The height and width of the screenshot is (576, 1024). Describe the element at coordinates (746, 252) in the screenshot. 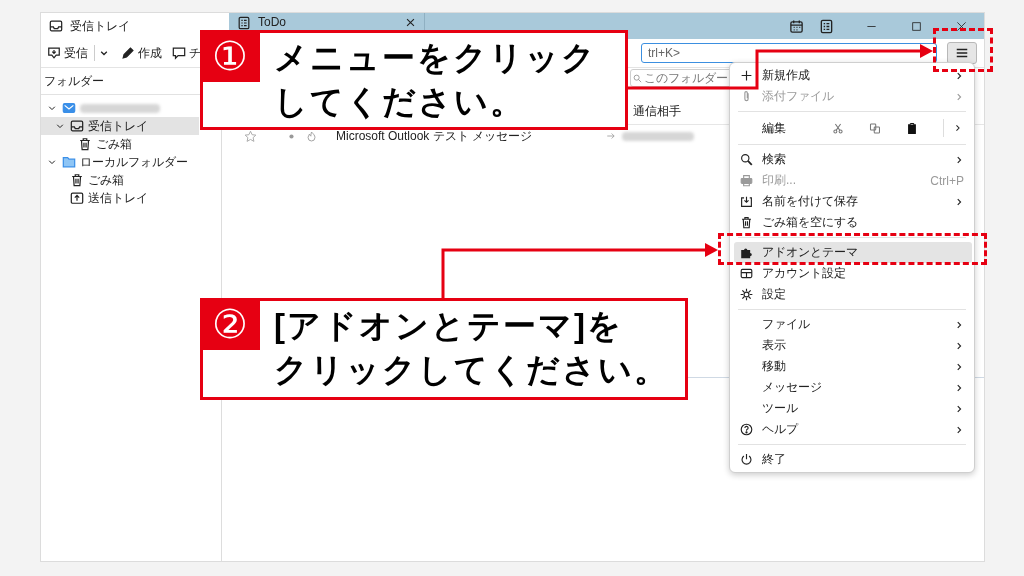

I see `puzzle-icon` at that location.